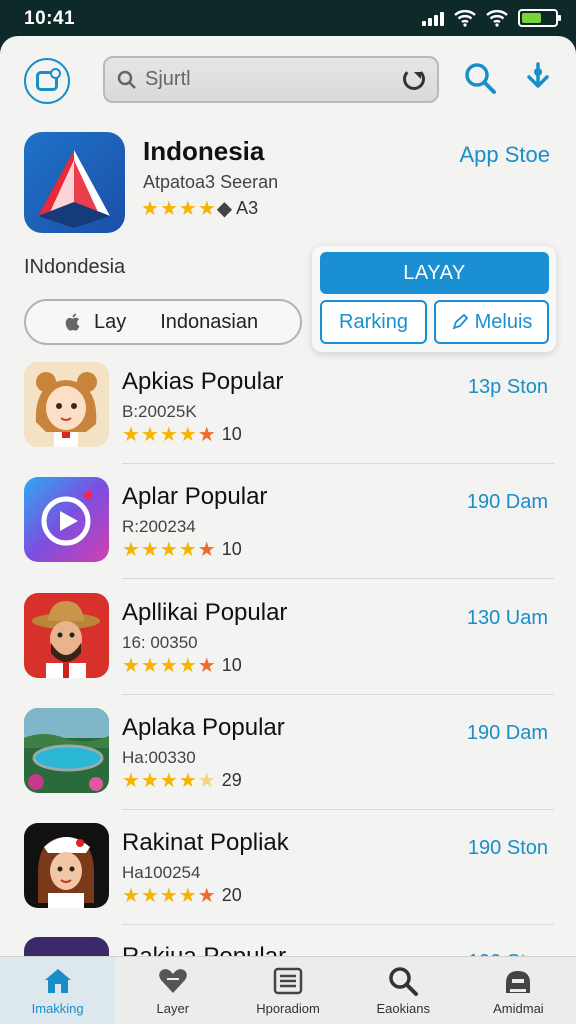 The image size is (576, 1024). What do you see at coordinates (288, 1008) in the screenshot?
I see `tab-label: Hporadiom` at bounding box center [288, 1008].